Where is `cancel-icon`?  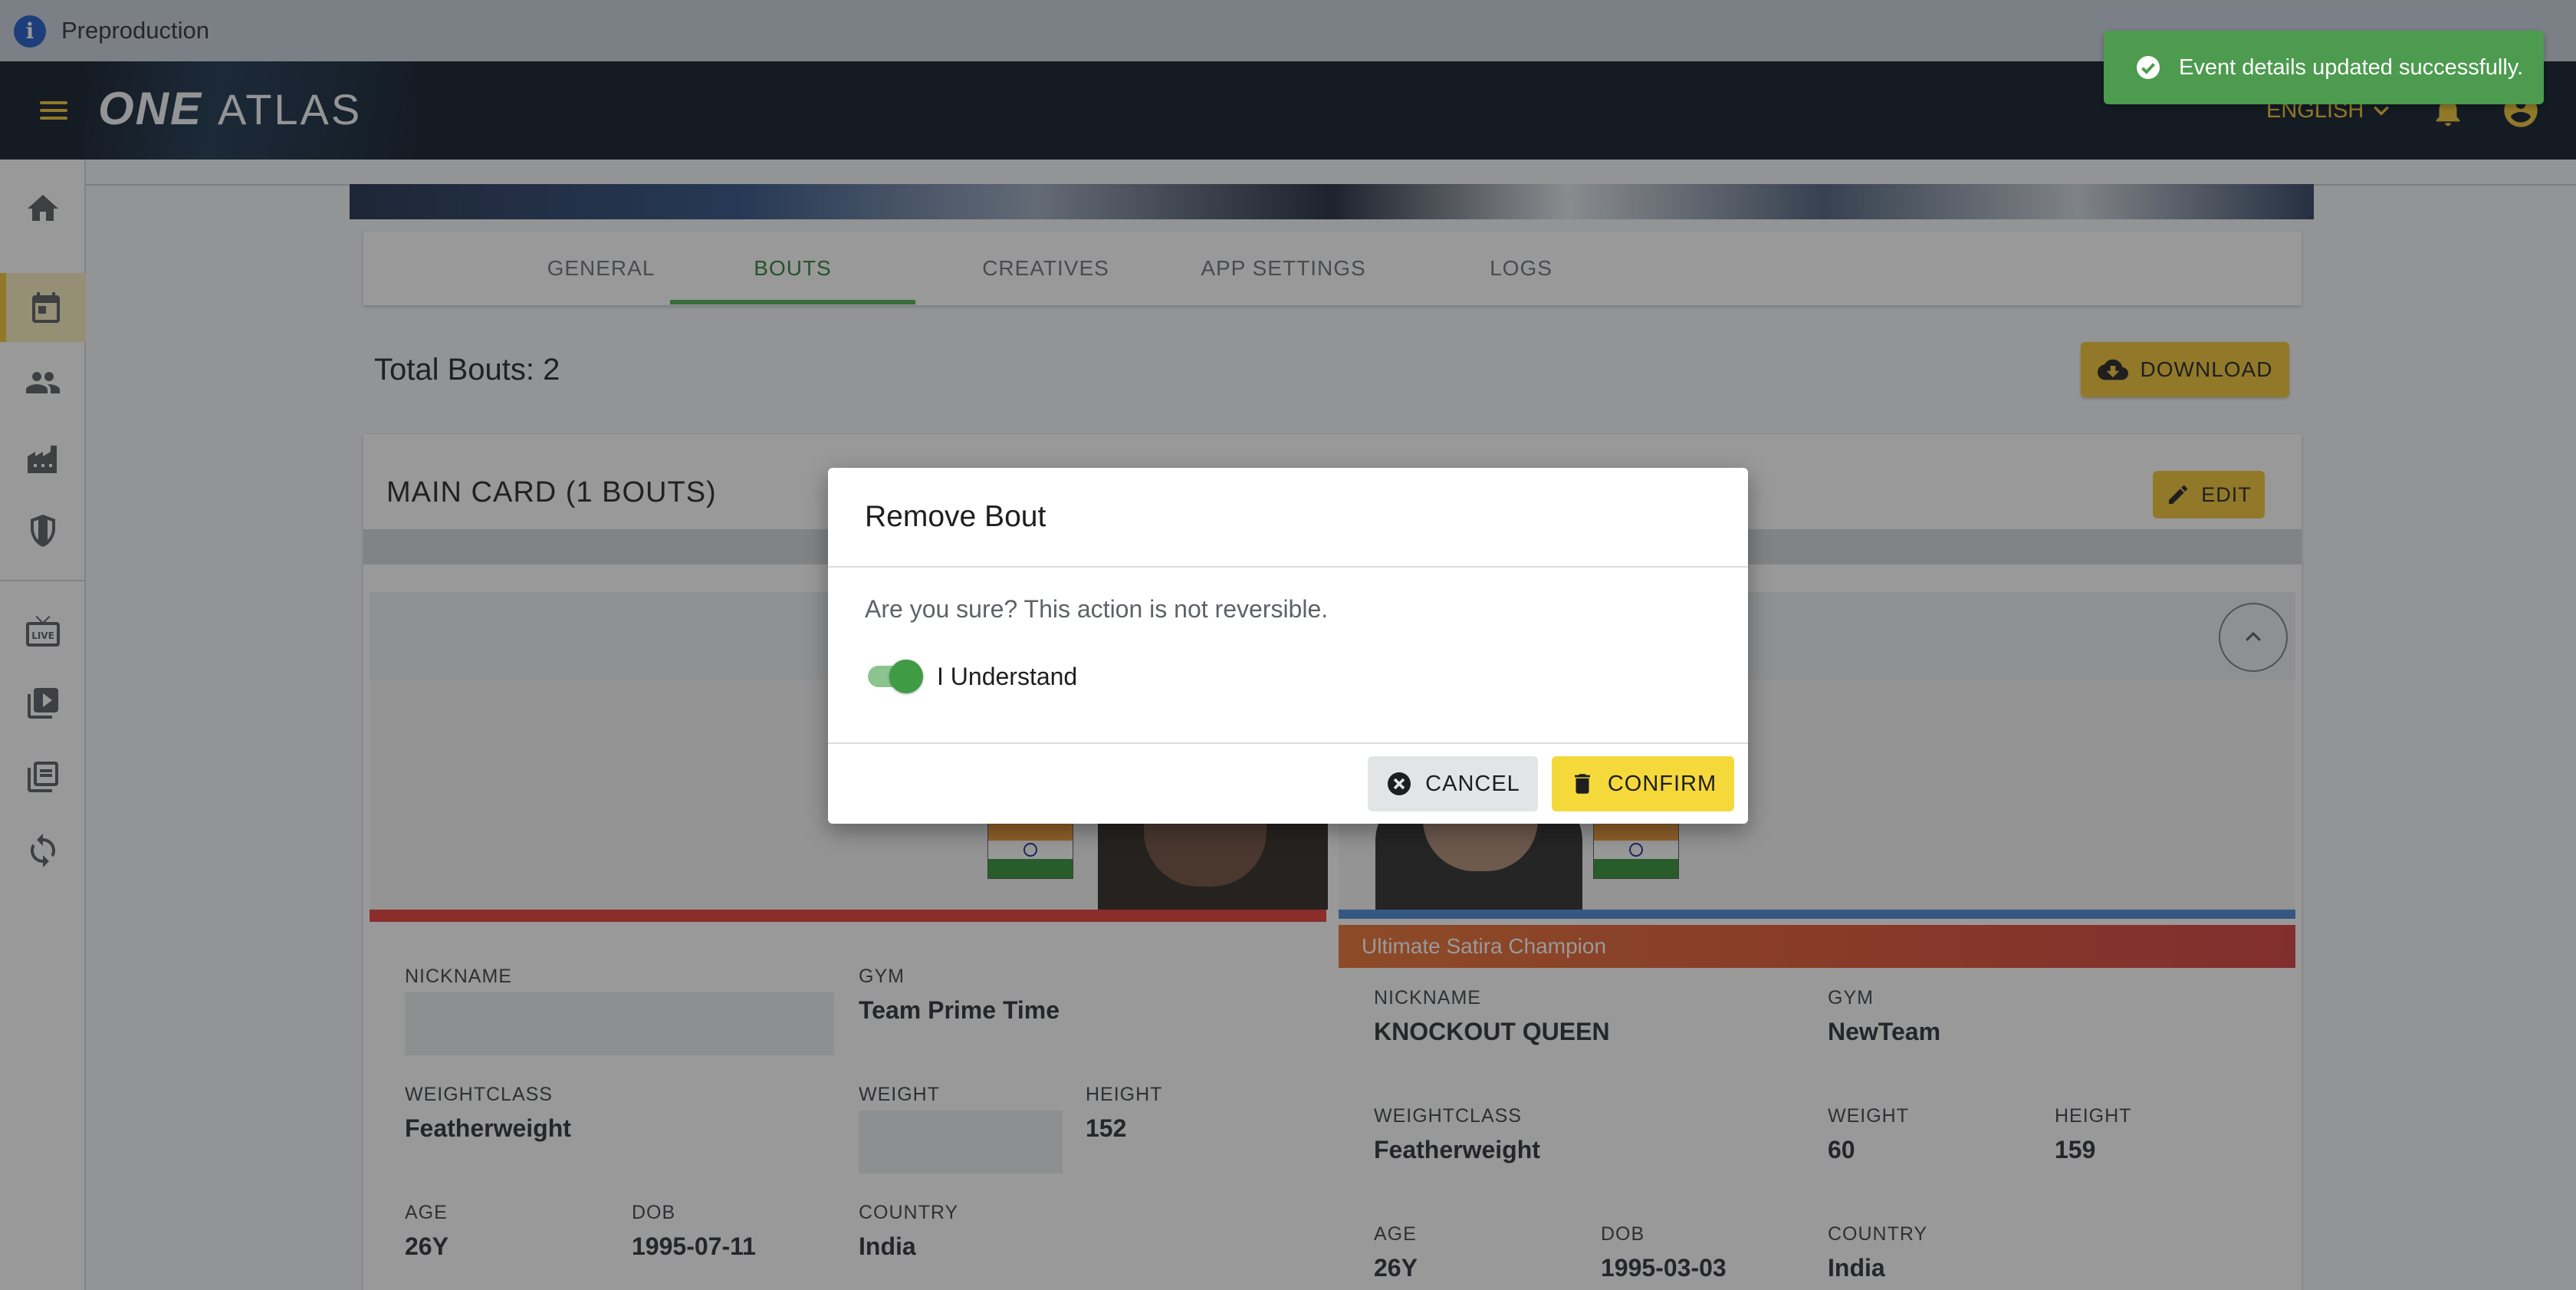
cancel-icon is located at coordinates (1400, 783).